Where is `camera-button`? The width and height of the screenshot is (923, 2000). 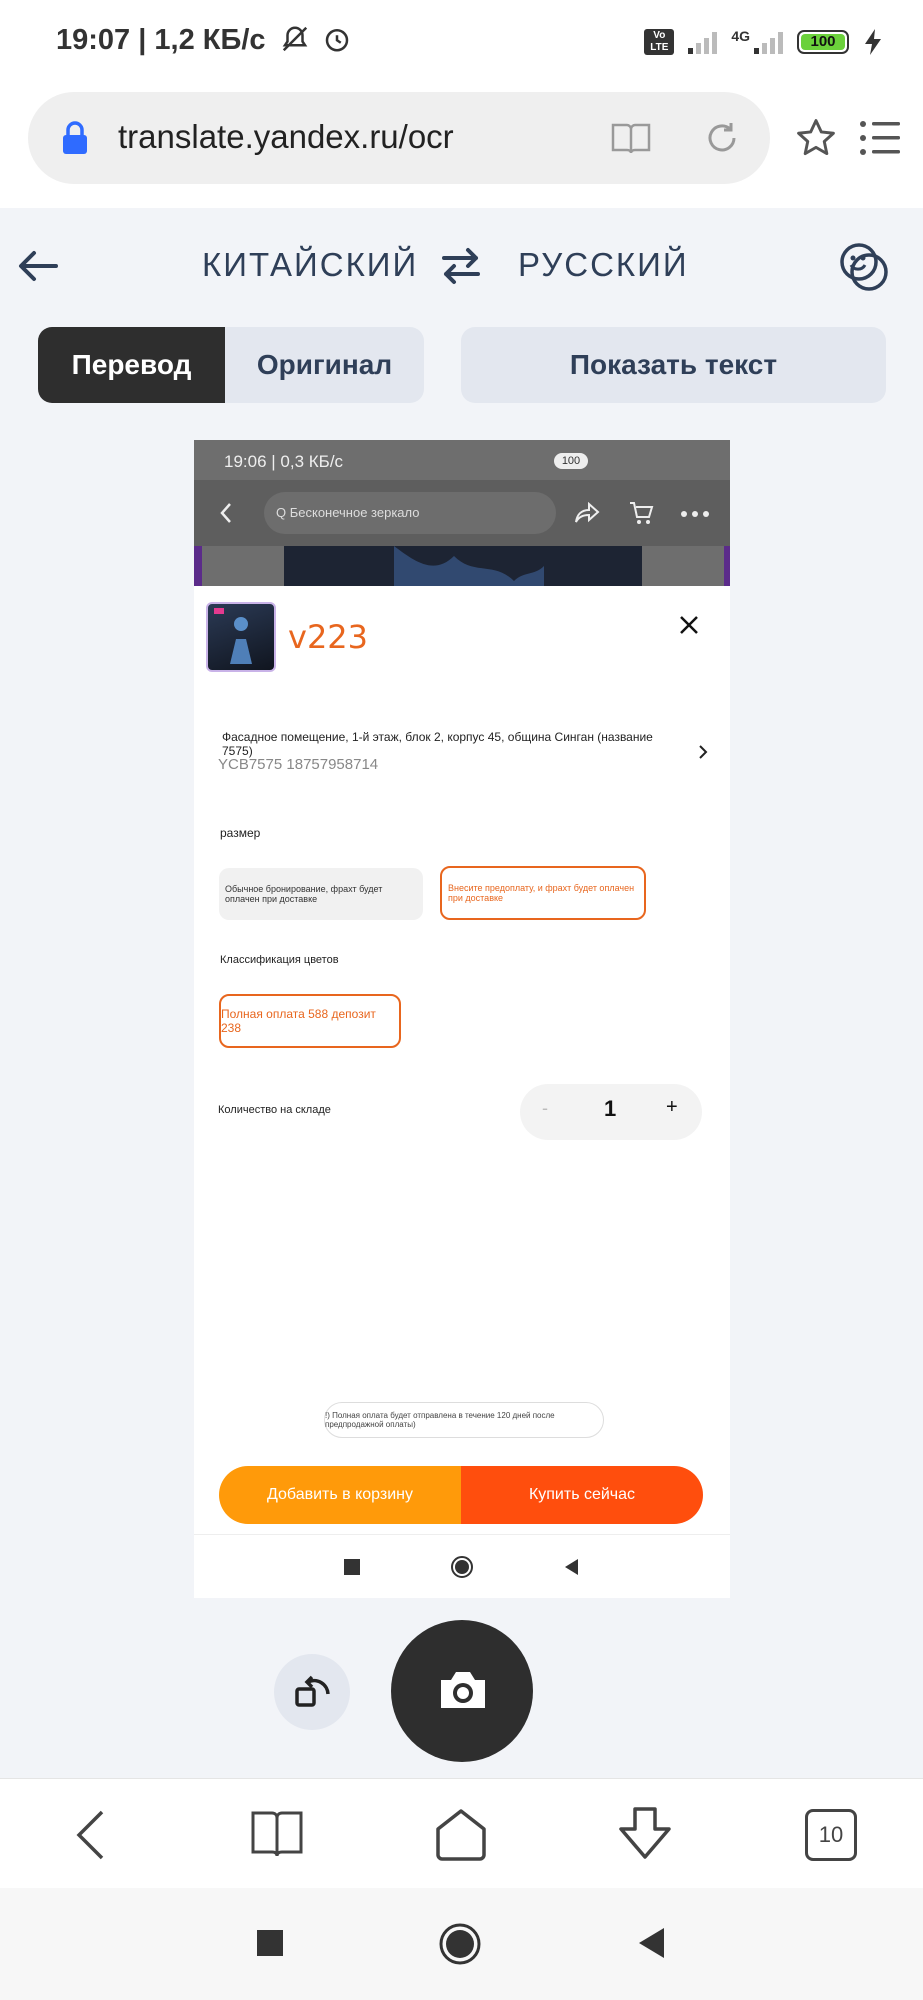
camera-button is located at coordinates (462, 1691).